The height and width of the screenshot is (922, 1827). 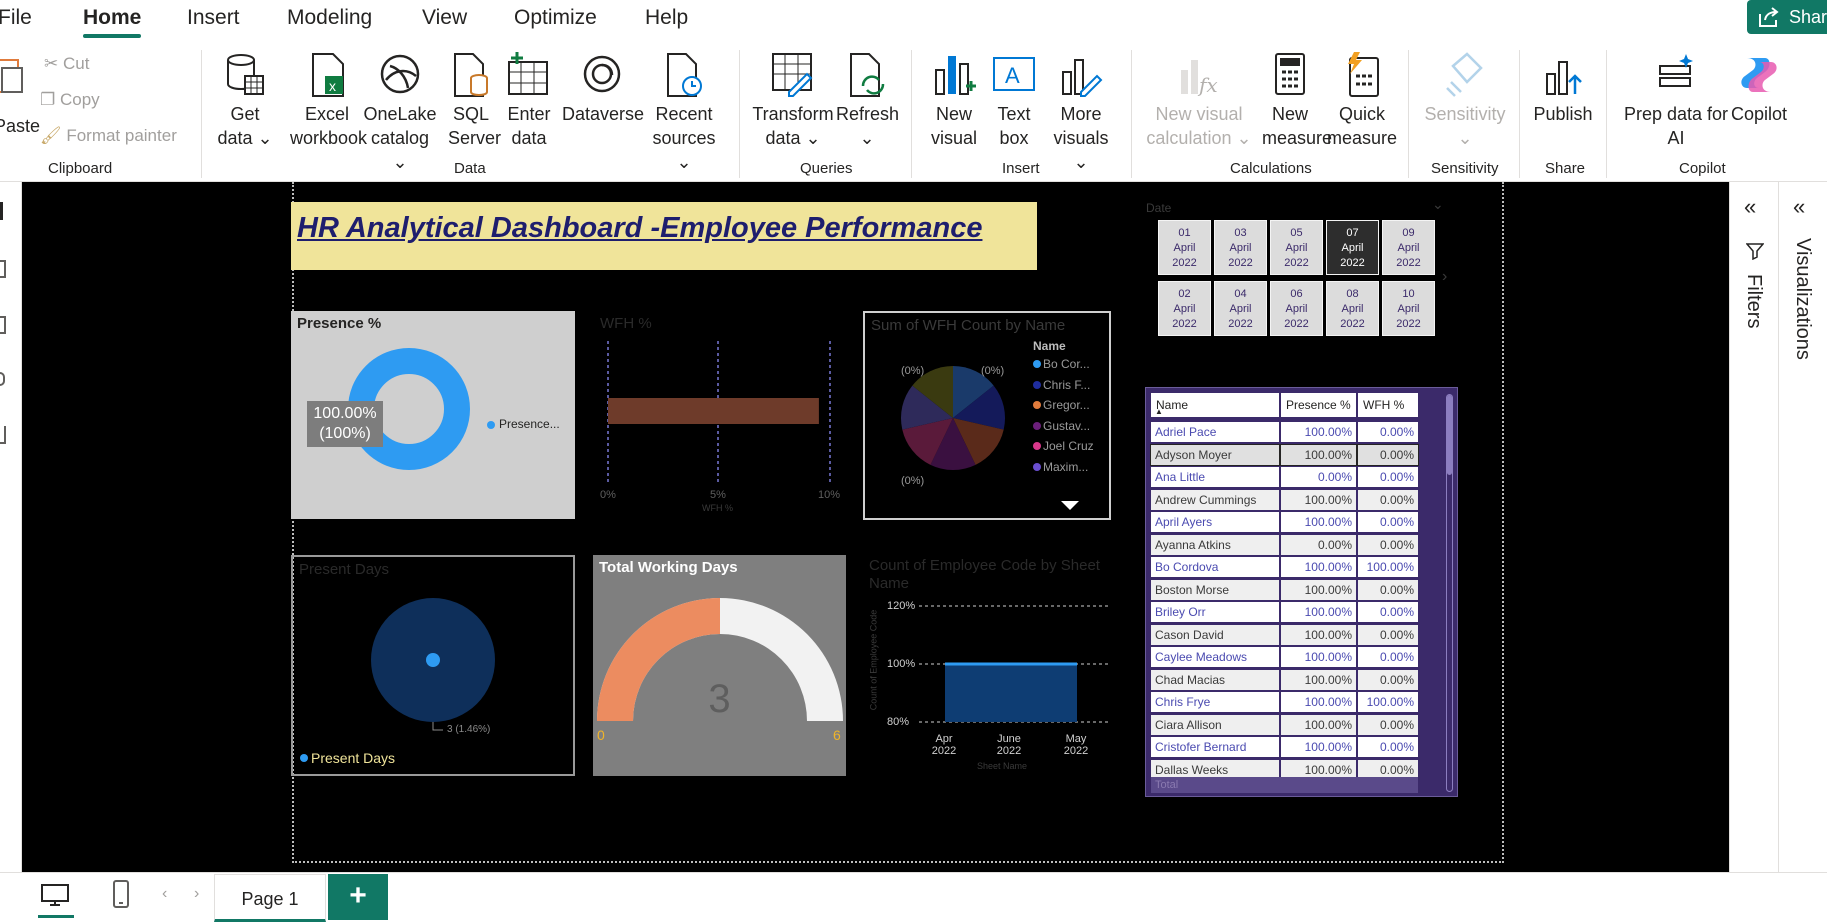 I want to click on enter-data-button: Enter data, so click(x=529, y=101).